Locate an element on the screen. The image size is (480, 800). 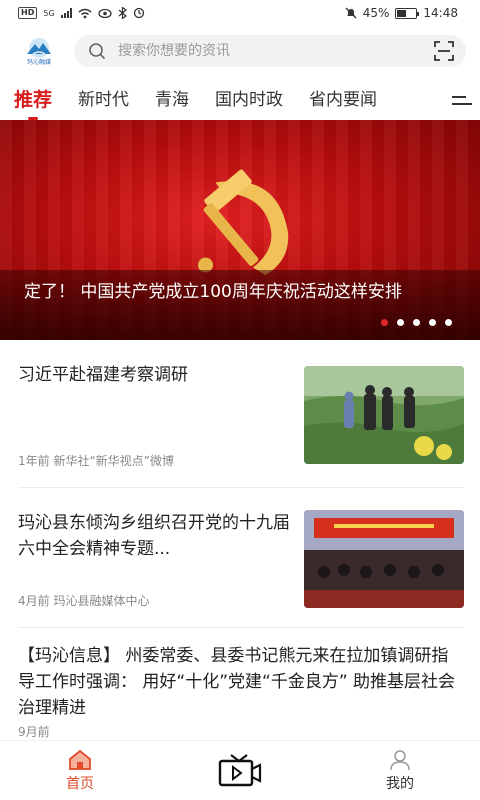
nav-mine: 我的 is located at coordinates (400, 770).